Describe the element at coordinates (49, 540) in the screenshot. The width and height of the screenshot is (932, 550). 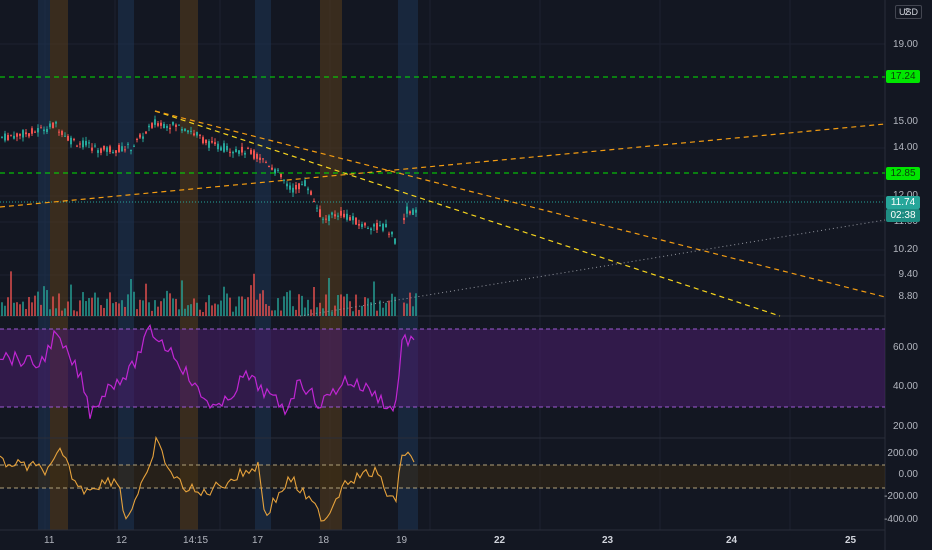
I see `time-axis-label: 11` at that location.